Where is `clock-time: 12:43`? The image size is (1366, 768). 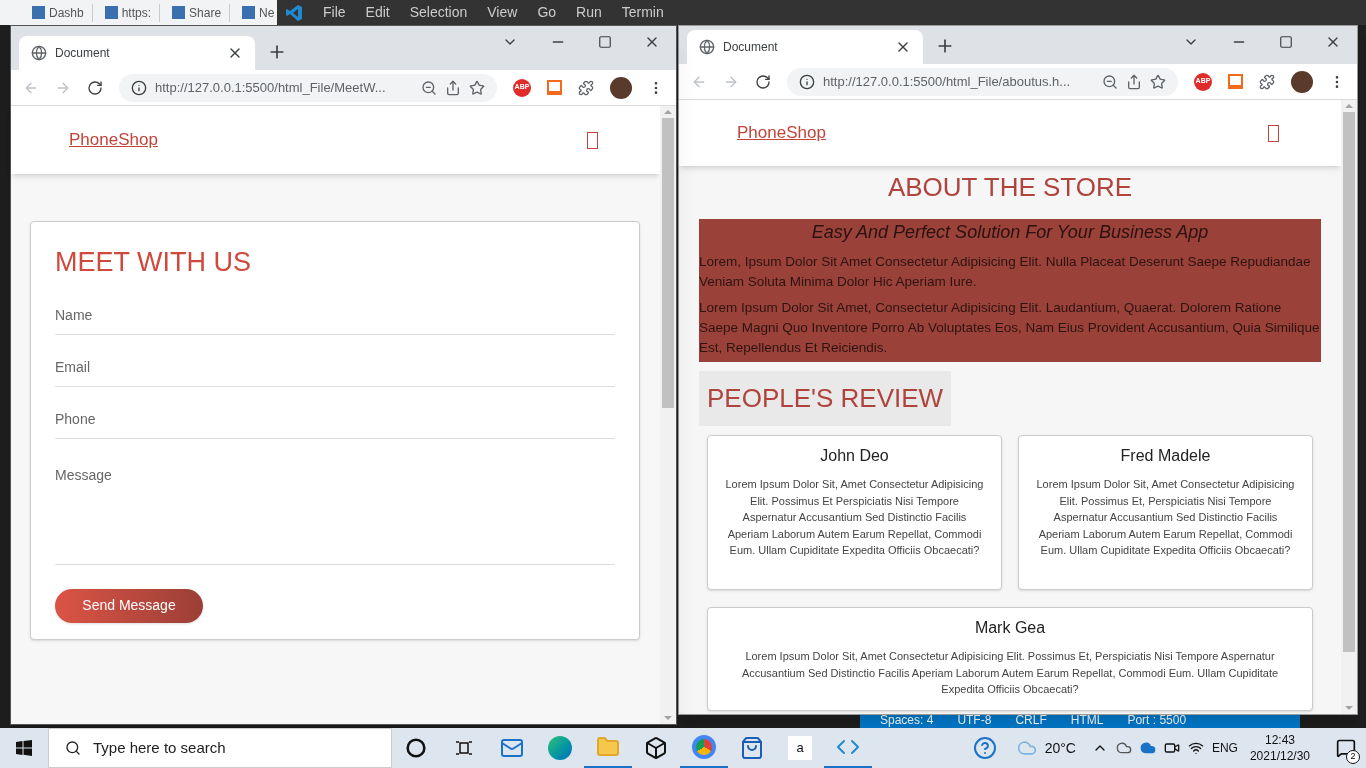
clock-time: 12:43 is located at coordinates (1279, 740).